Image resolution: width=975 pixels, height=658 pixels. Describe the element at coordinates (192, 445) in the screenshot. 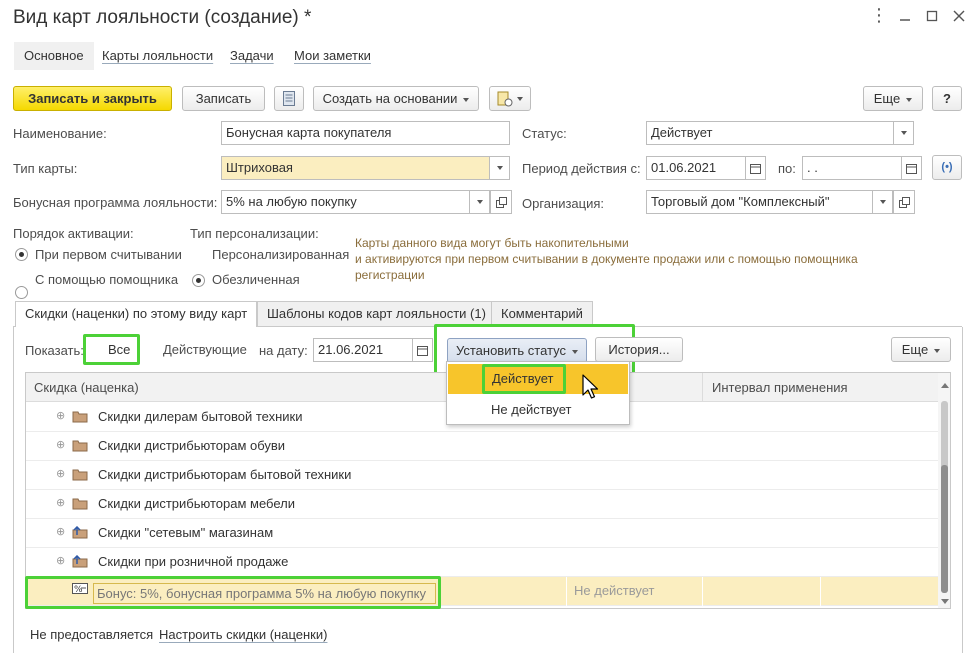

I see `row-name: Скидки дистрибьюторам обуви` at that location.